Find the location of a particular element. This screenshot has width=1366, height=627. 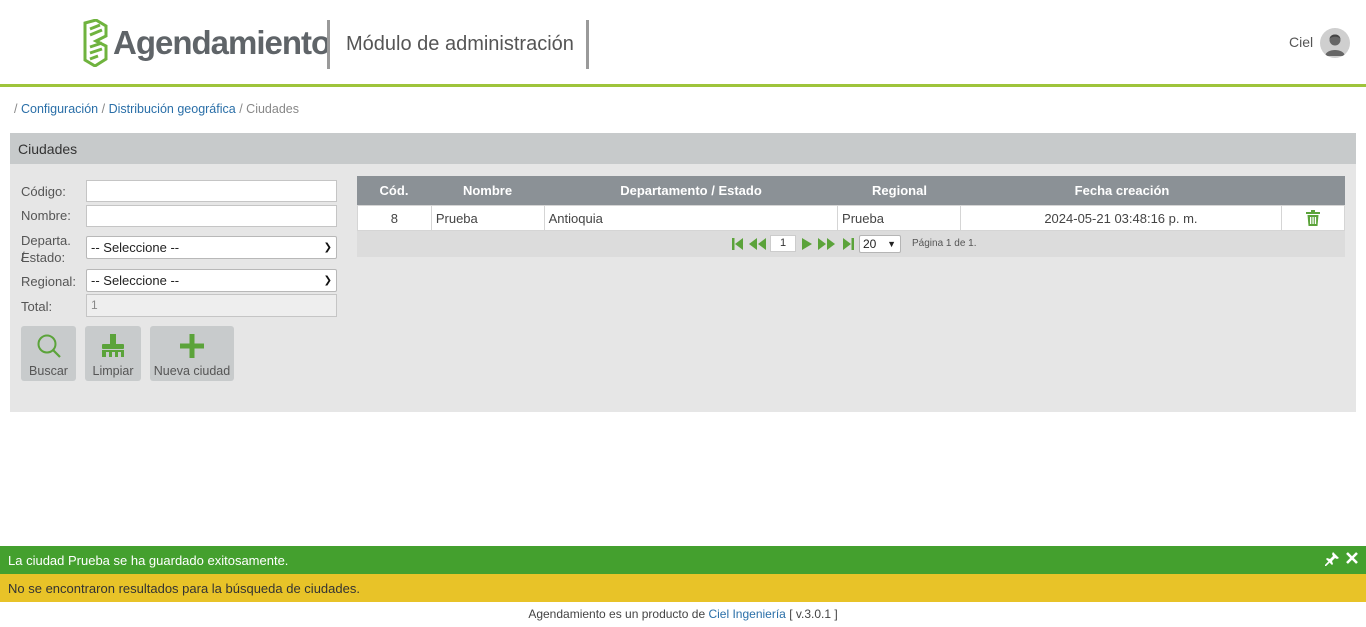

page-size-value: 20 is located at coordinates (870, 244).